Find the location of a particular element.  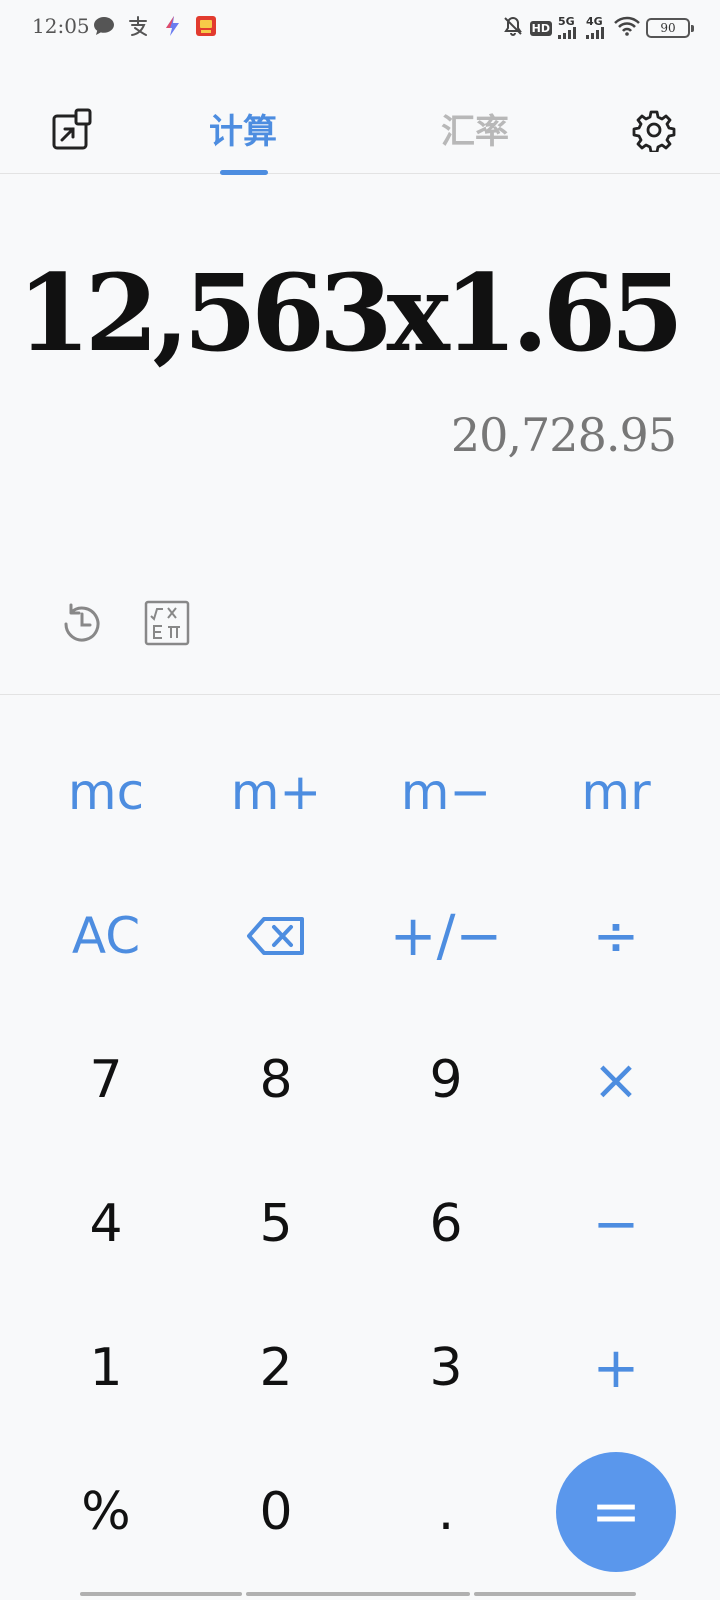

nav-segment-left is located at coordinates (161, 1594).